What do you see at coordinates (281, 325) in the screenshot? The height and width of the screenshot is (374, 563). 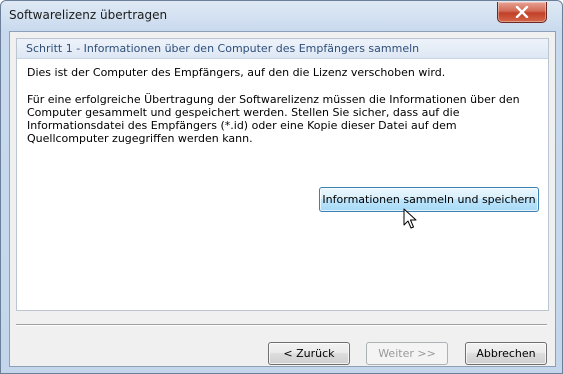 I see `separator-line` at bounding box center [281, 325].